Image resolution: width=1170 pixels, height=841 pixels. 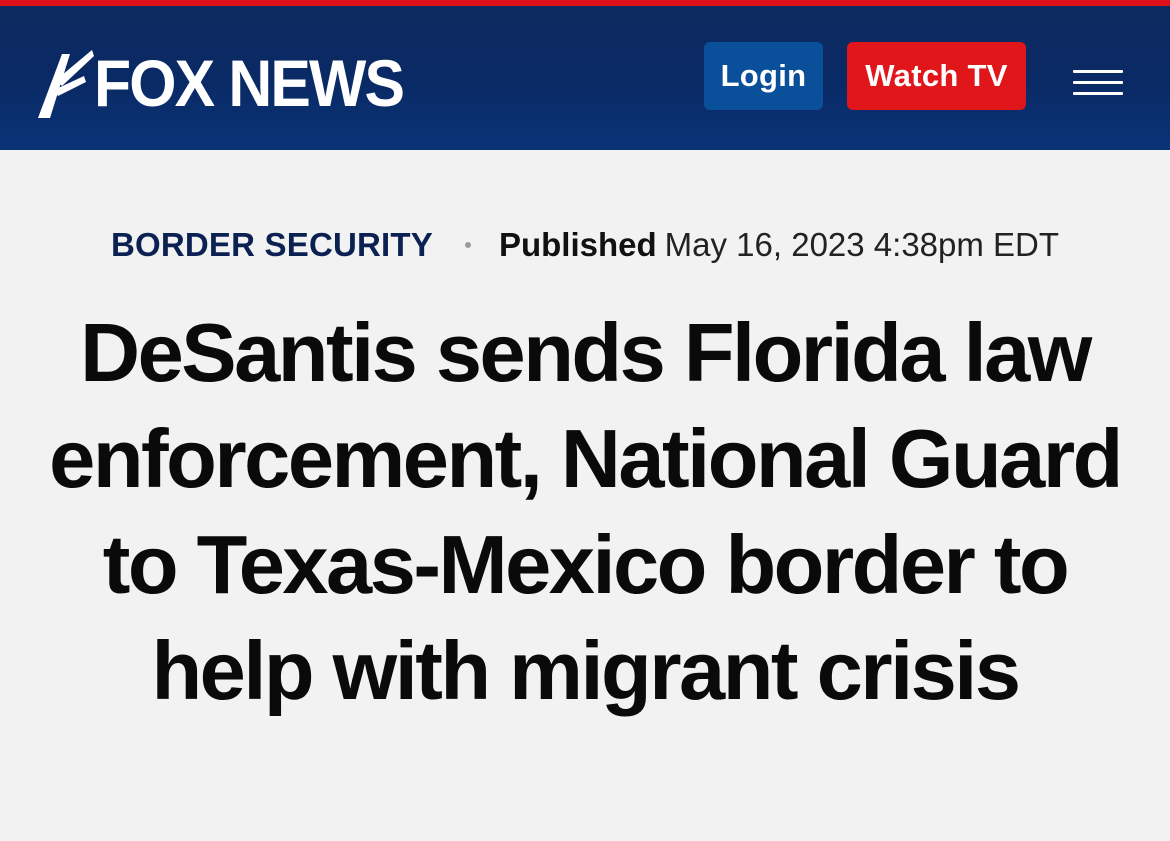 What do you see at coordinates (249, 83) in the screenshot?
I see `logo-wordmark: FOX NEWS` at bounding box center [249, 83].